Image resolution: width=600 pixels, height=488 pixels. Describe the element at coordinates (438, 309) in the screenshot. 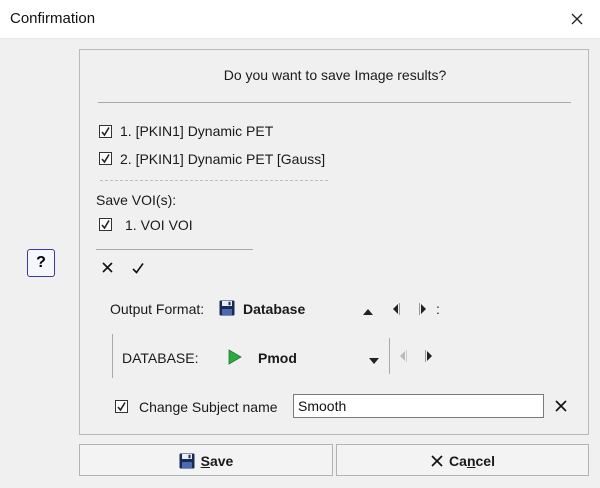

I see `output-format-suffix: :` at that location.